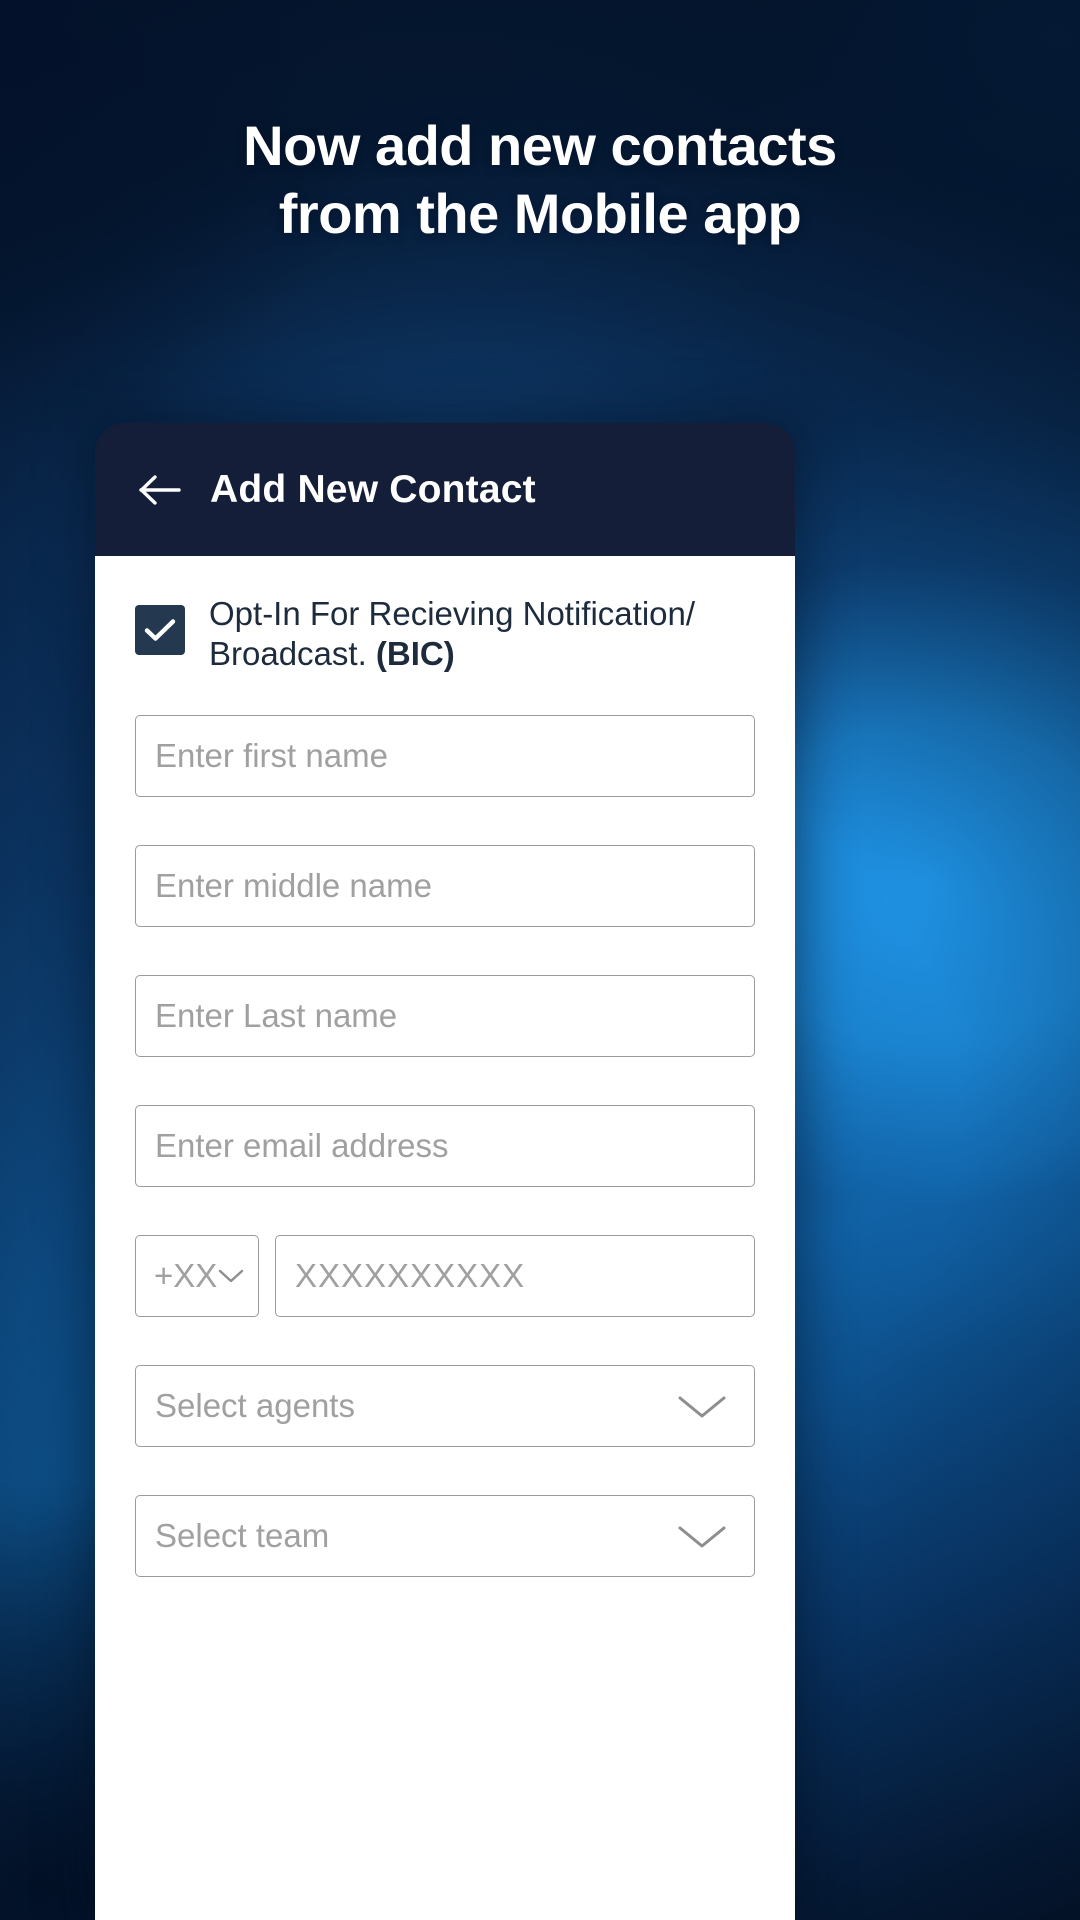  What do you see at coordinates (255, 1405) in the screenshot?
I see `agents-placeholder: Select agents` at bounding box center [255, 1405].